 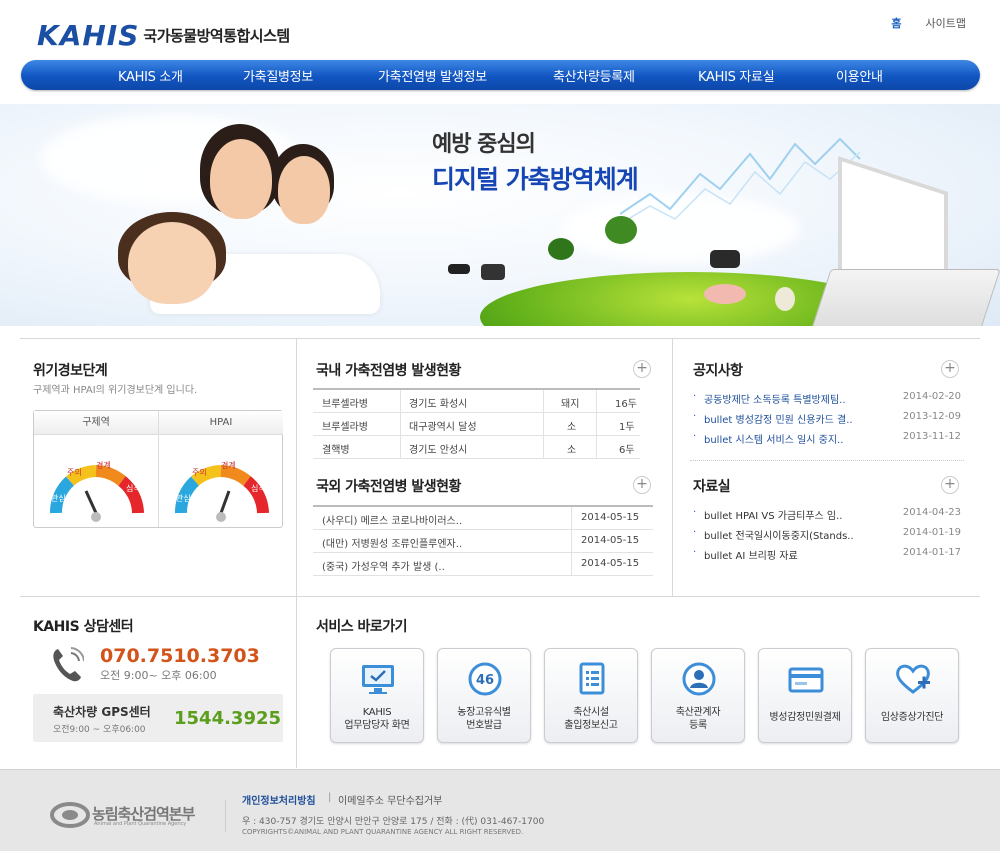 What do you see at coordinates (805, 717) in the screenshot?
I see `service-tile-label: 병성감정민원결제` at bounding box center [805, 717].